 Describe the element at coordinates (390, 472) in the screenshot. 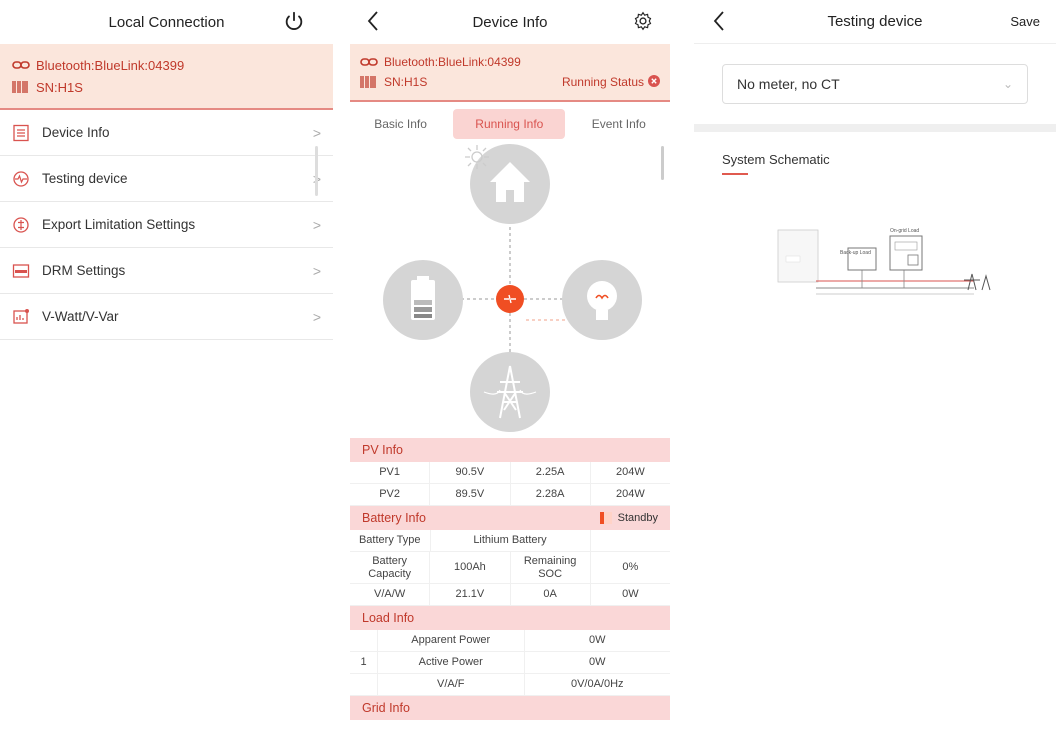

I see `pv-name: PV1` at that location.